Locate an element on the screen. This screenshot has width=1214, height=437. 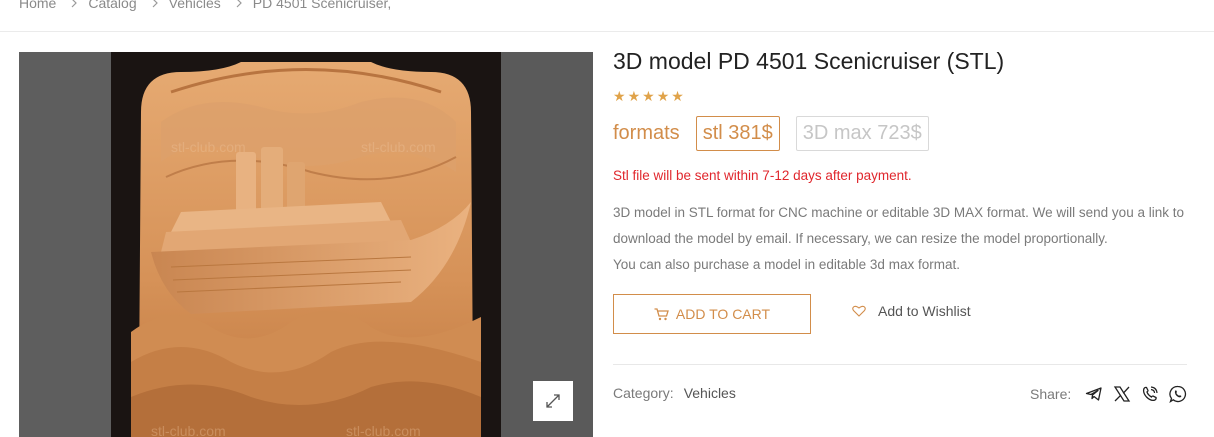
expand-icon is located at coordinates (553, 401).